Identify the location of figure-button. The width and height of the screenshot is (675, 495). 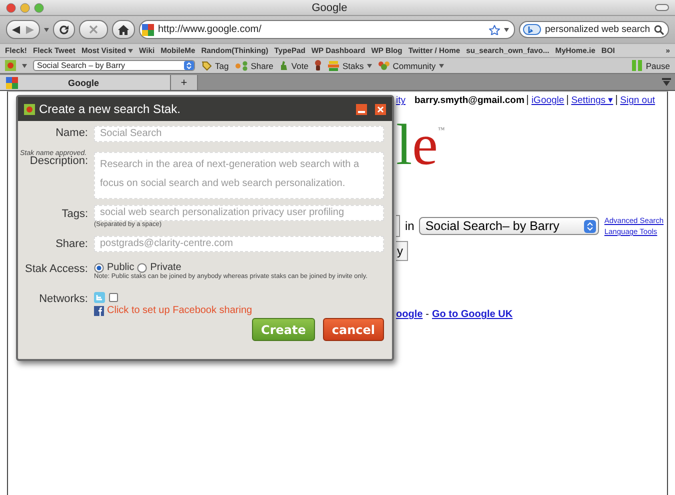
(318, 65).